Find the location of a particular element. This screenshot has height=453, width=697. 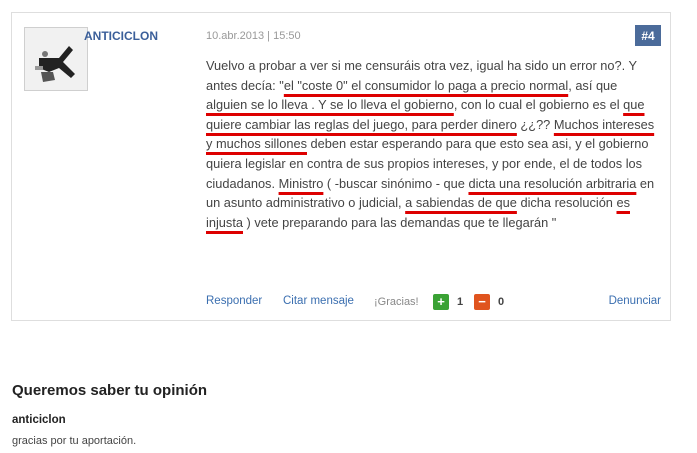

reply-link: Responder is located at coordinates (234, 301).